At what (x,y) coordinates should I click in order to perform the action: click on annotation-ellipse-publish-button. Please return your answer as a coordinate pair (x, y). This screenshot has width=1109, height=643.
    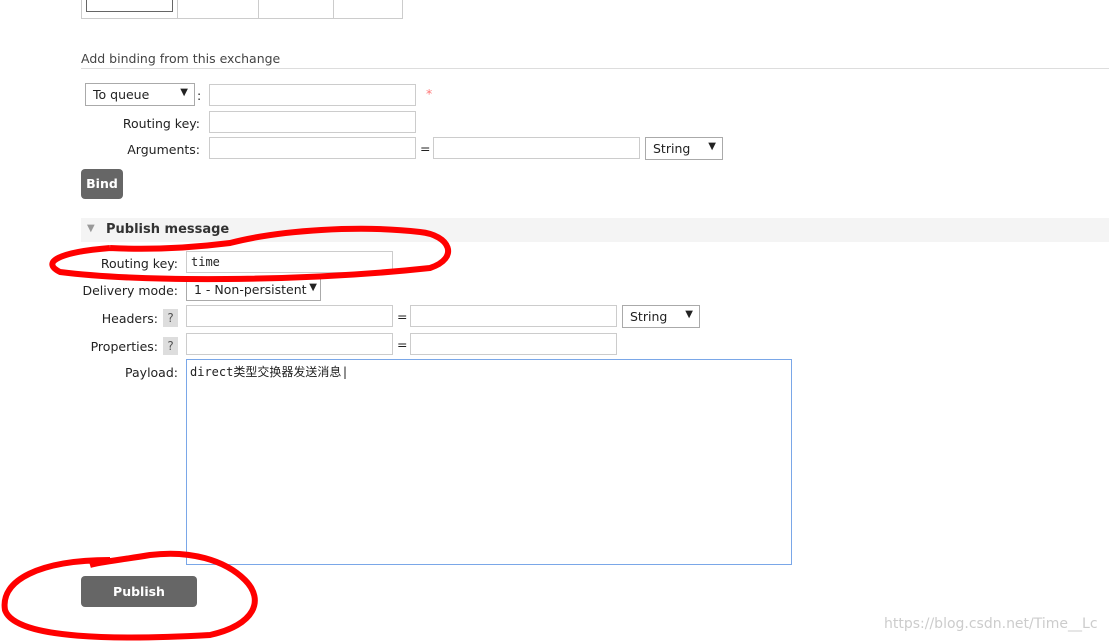
    Looking at the image, I should click on (129, 595).